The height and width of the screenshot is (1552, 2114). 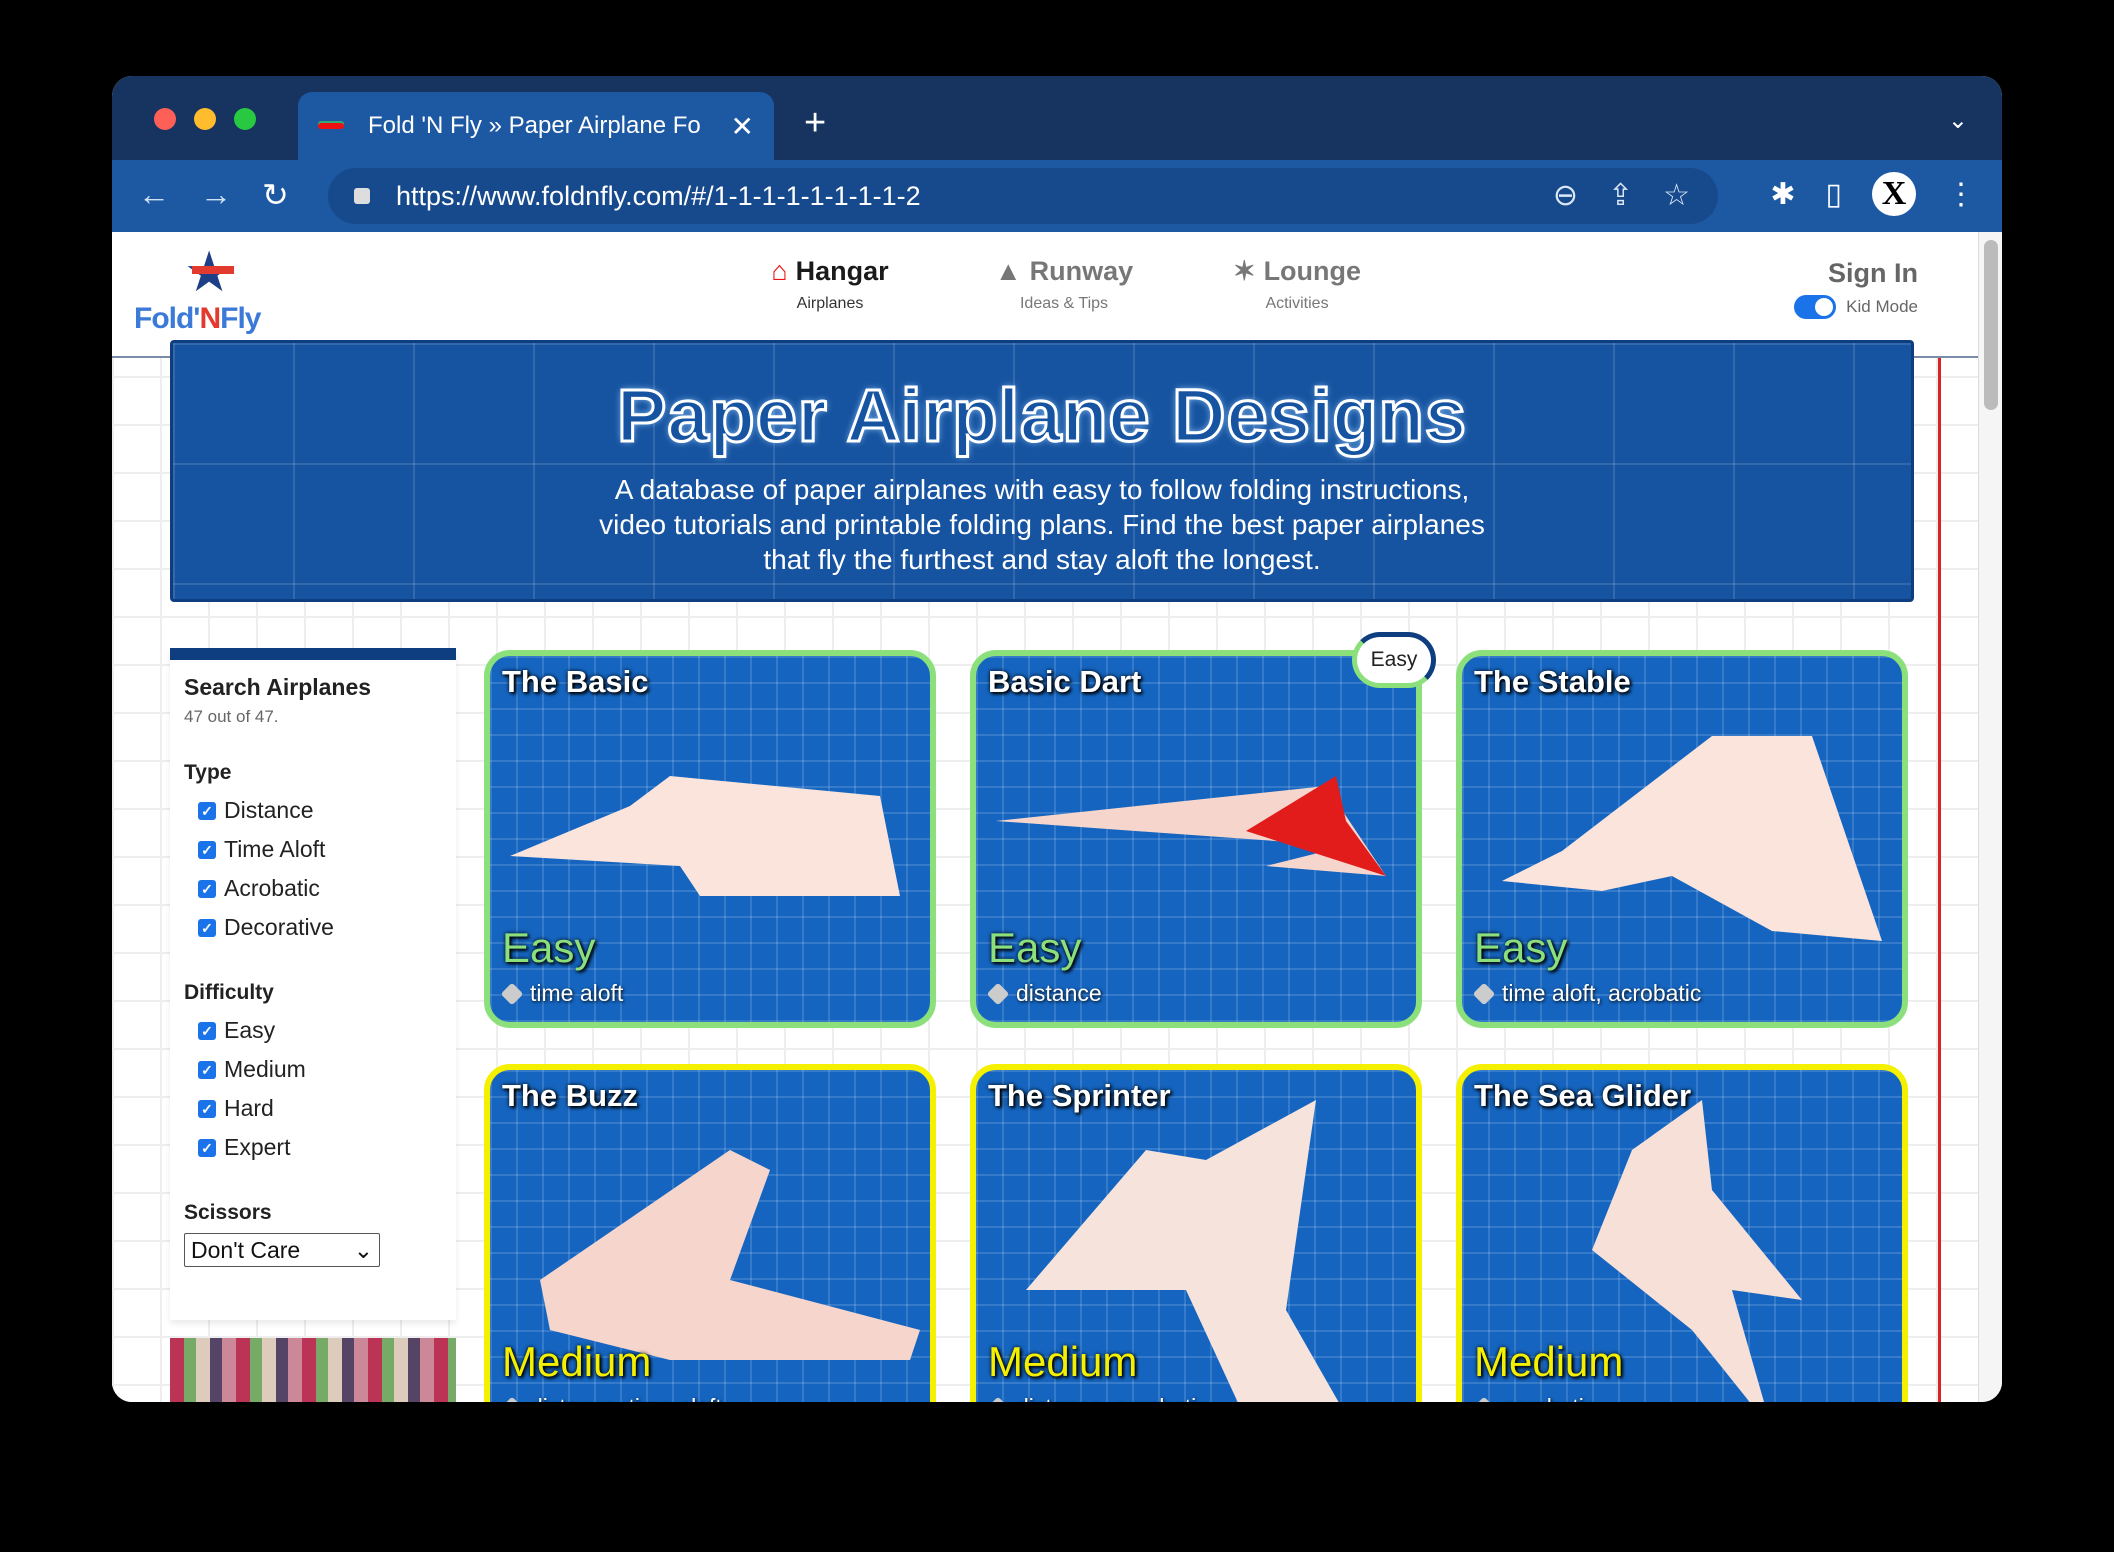 What do you see at coordinates (154, 194) in the screenshot?
I see `back-icon: ←` at bounding box center [154, 194].